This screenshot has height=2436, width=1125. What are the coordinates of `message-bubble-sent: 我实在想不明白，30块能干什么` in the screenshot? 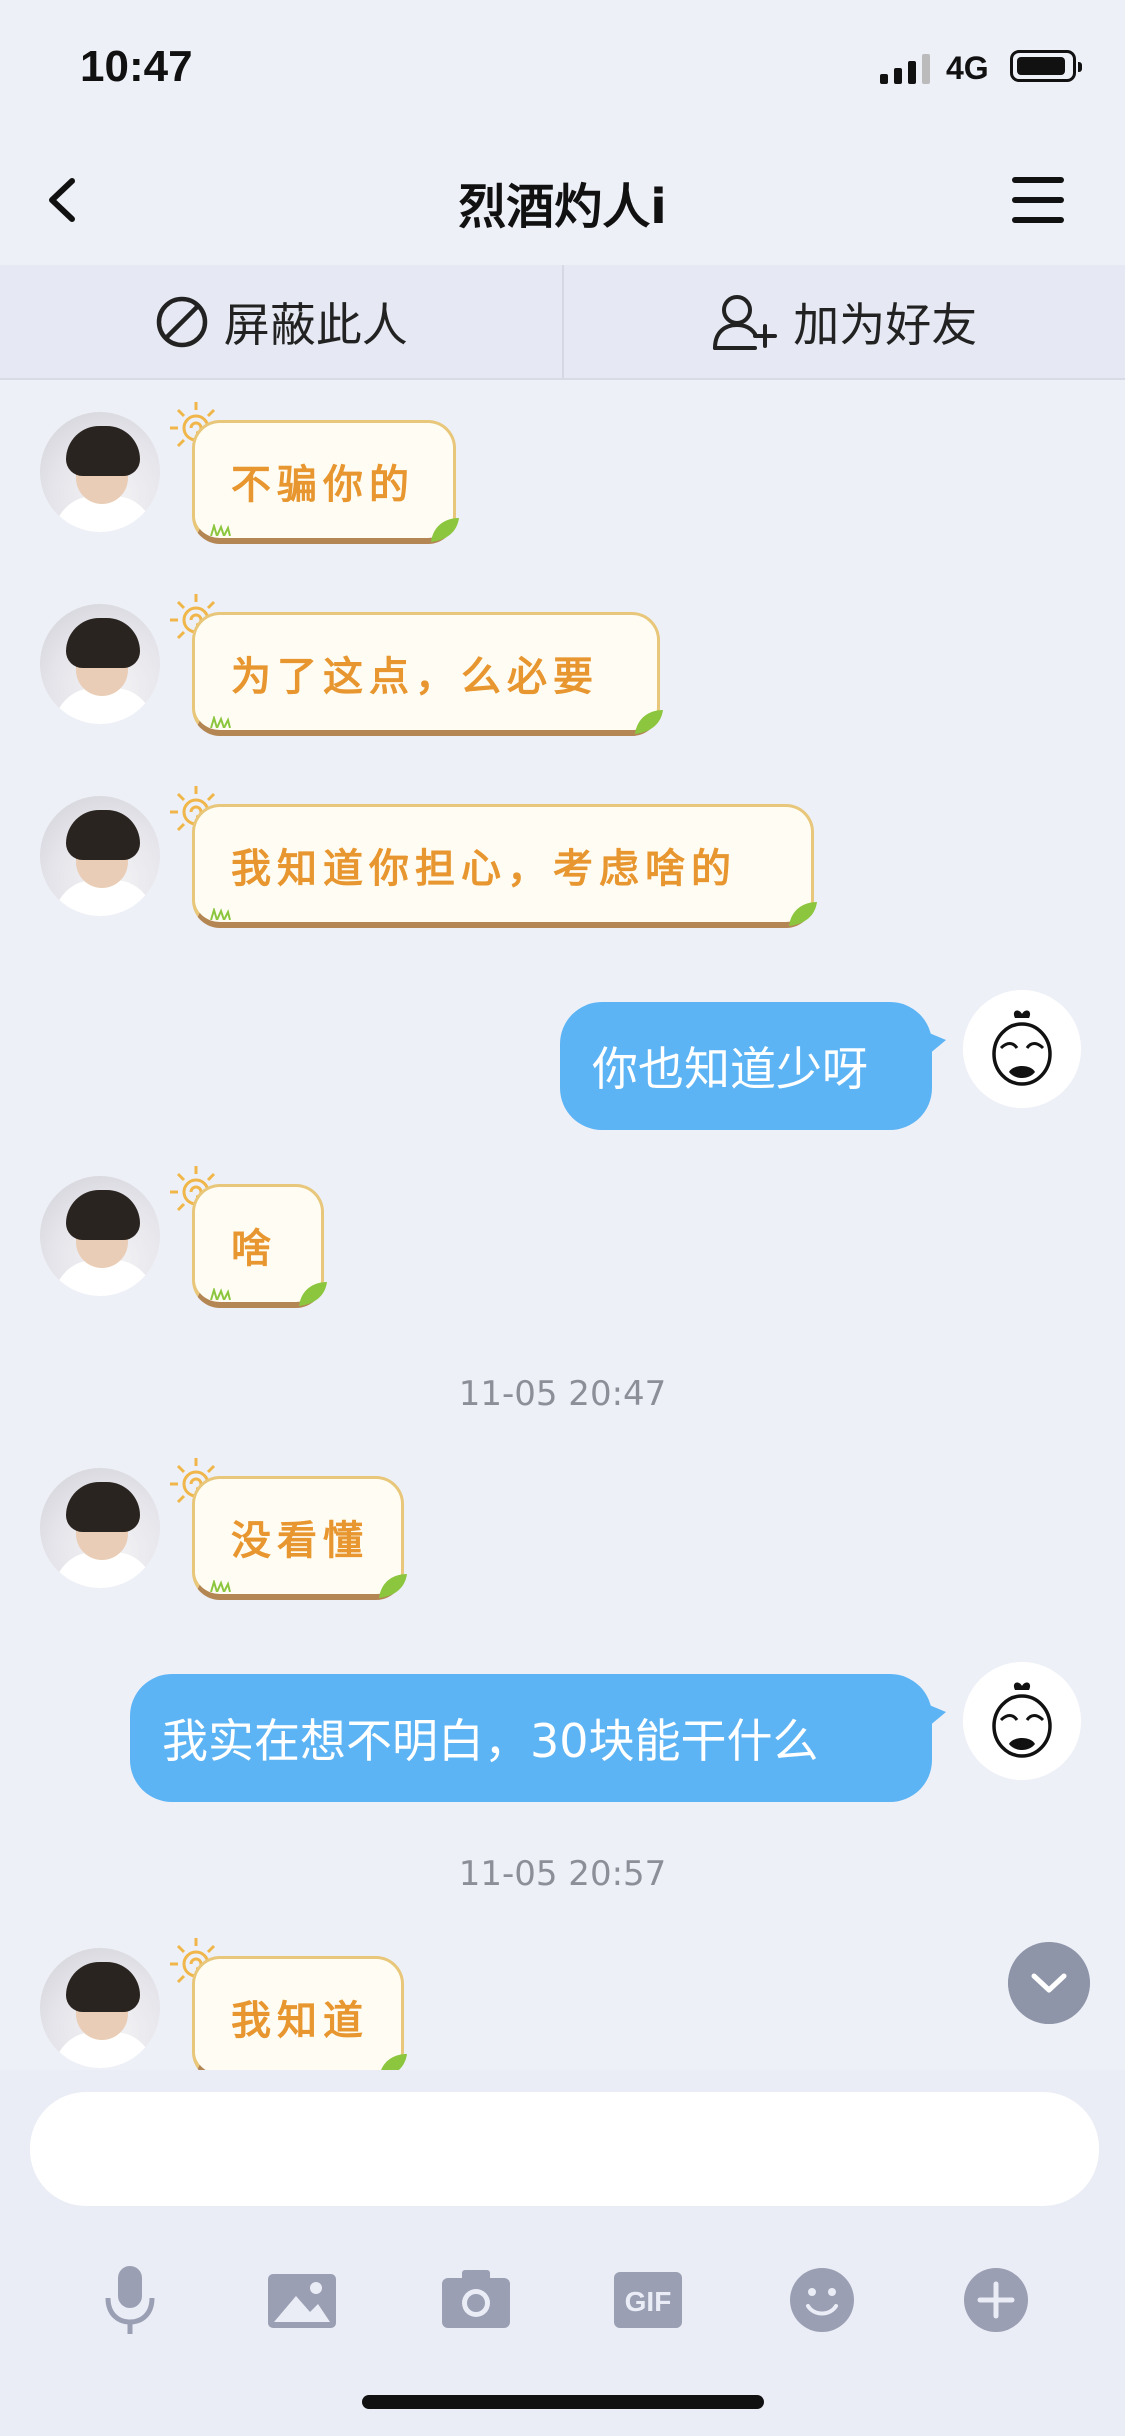 It's located at (538, 1738).